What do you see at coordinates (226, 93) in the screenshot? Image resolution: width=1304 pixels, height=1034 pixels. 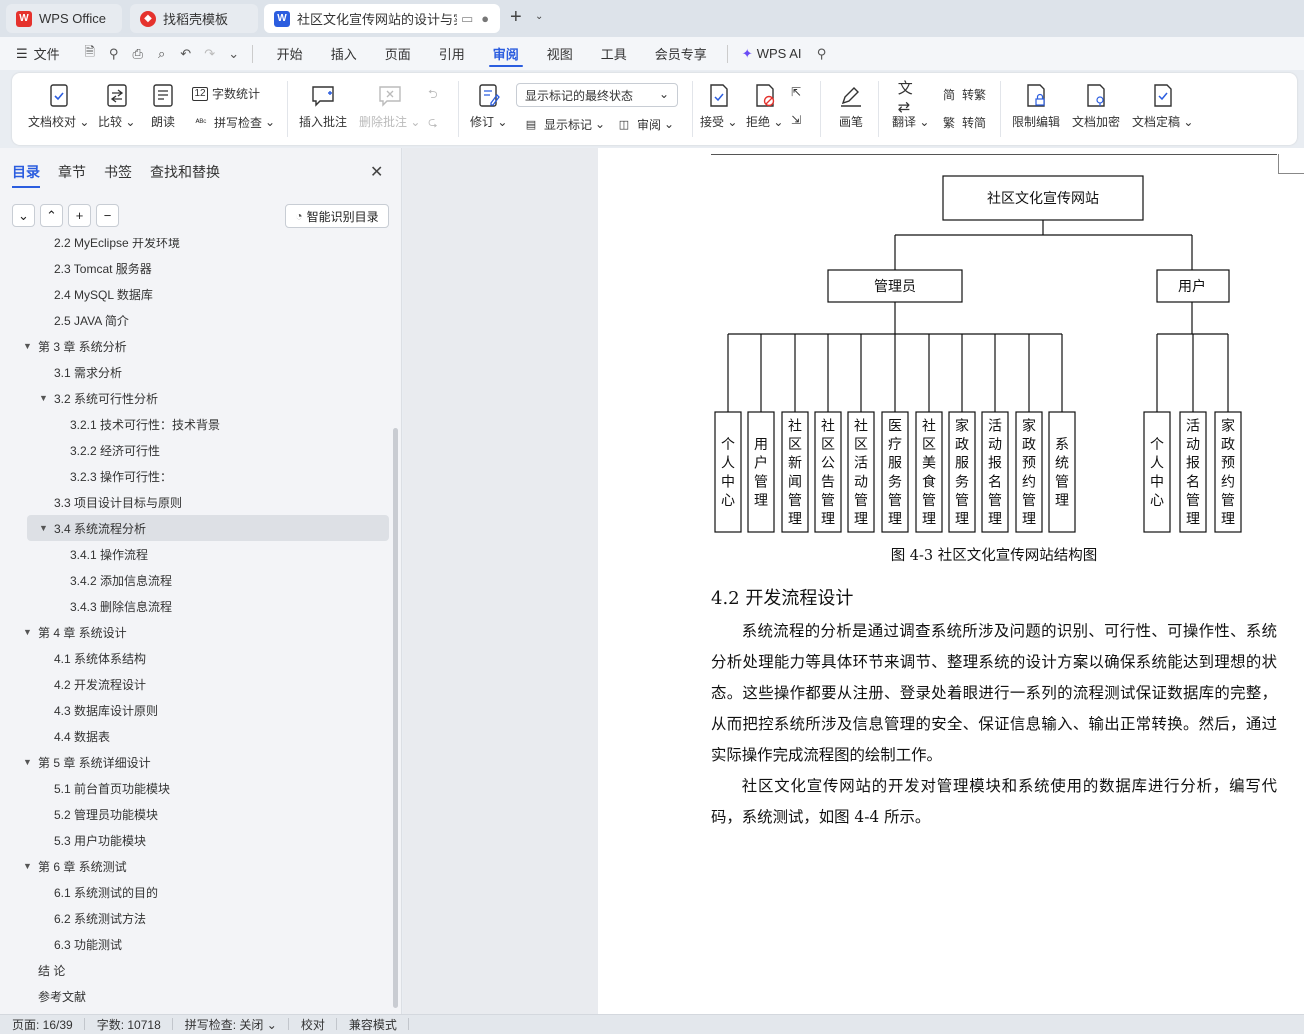 I see `word-count-button: 12 字数统计` at bounding box center [226, 93].